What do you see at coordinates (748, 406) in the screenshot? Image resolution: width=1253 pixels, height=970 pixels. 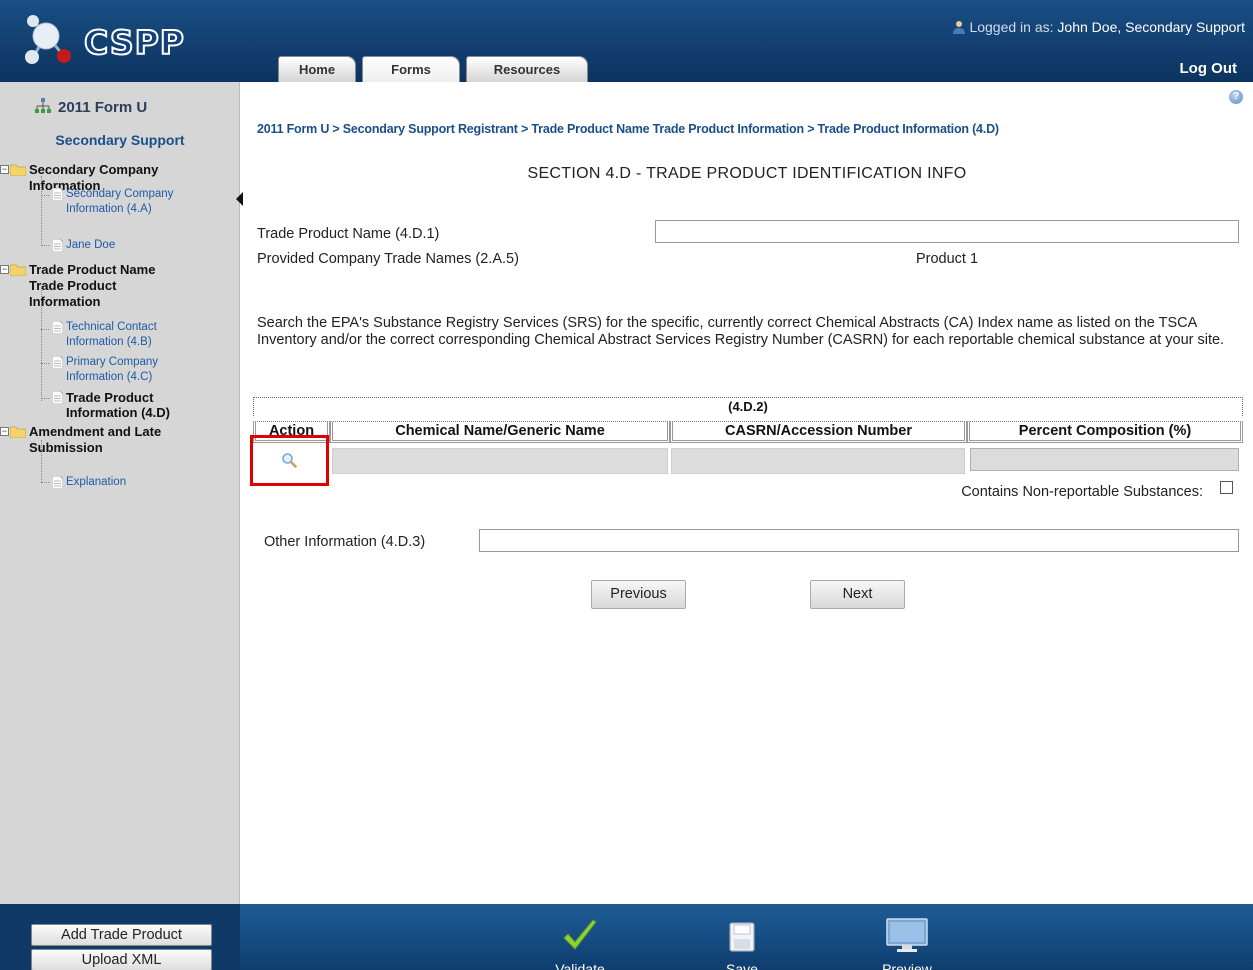 I see `table-caption: (4.D.2)` at bounding box center [748, 406].